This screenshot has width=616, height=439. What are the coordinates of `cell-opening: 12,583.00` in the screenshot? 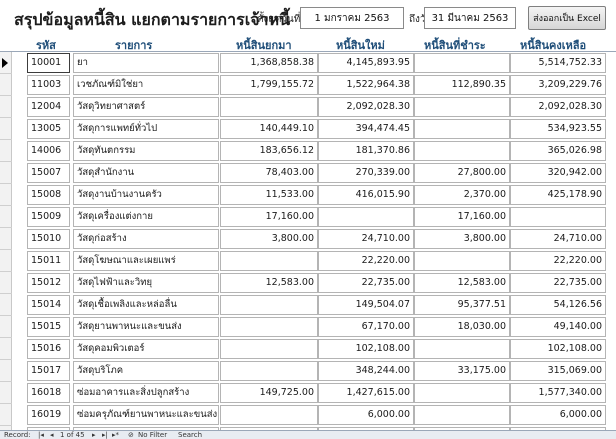 It's located at (269, 283).